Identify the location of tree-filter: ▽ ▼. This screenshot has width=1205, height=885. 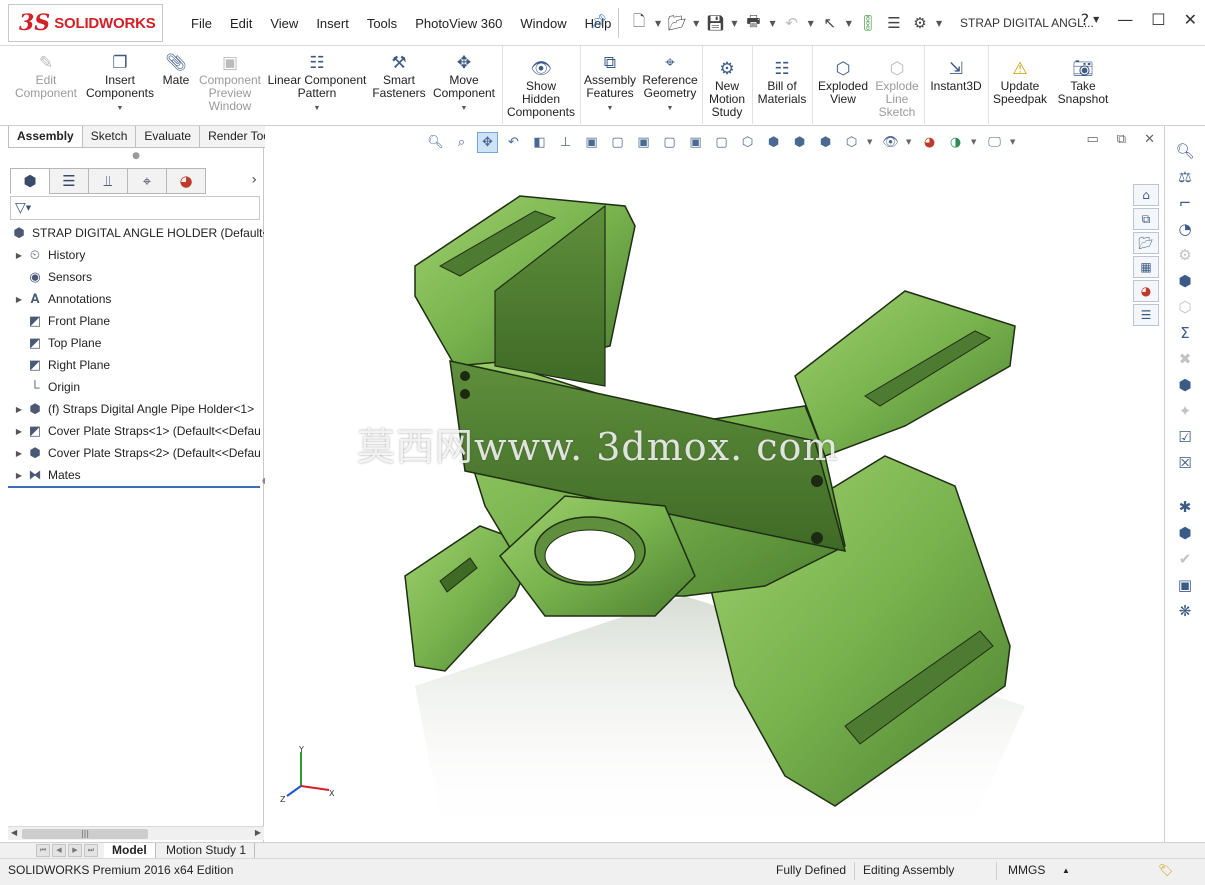
(135, 208).